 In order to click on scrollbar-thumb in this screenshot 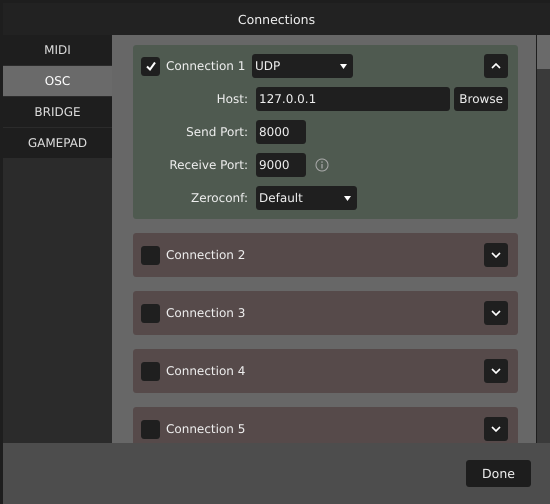, I will do `click(543, 52)`.